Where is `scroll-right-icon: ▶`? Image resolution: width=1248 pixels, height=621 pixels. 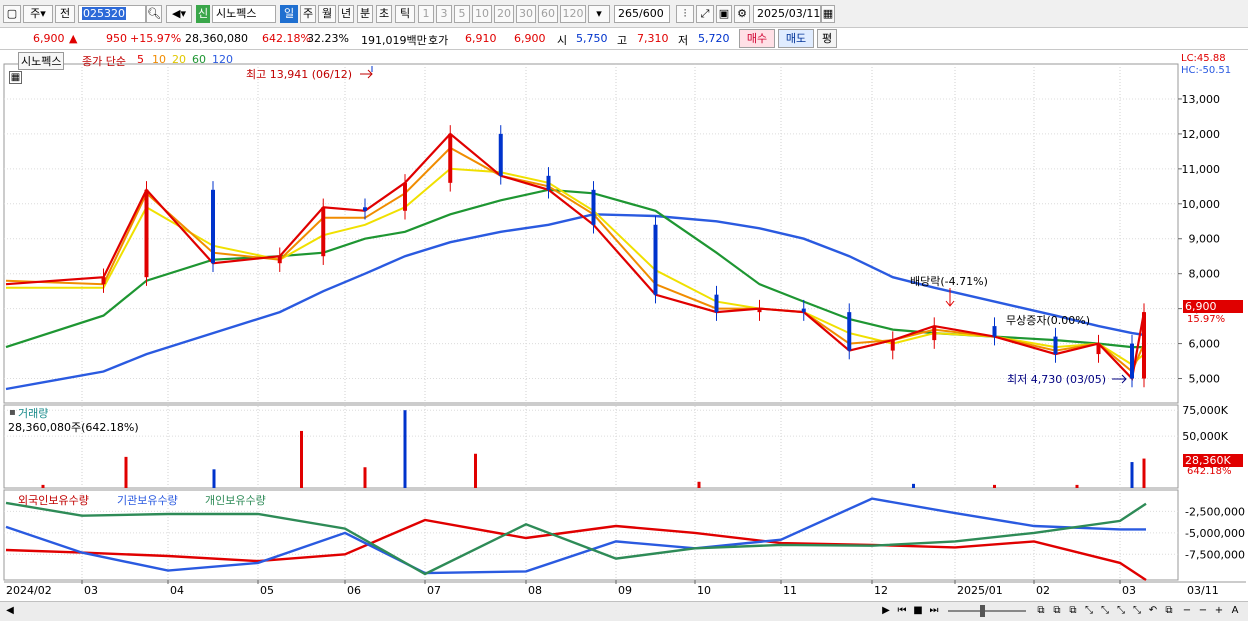
scroll-right-icon: ▶ is located at coordinates (886, 611).